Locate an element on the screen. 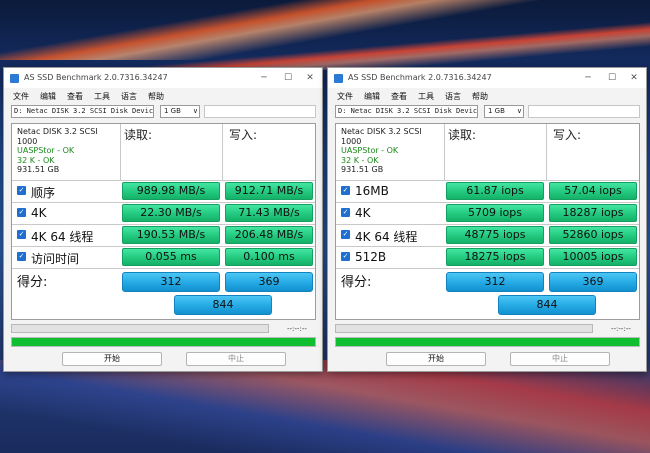 The width and height of the screenshot is (650, 453). read-header: 读取: is located at coordinates (462, 135).